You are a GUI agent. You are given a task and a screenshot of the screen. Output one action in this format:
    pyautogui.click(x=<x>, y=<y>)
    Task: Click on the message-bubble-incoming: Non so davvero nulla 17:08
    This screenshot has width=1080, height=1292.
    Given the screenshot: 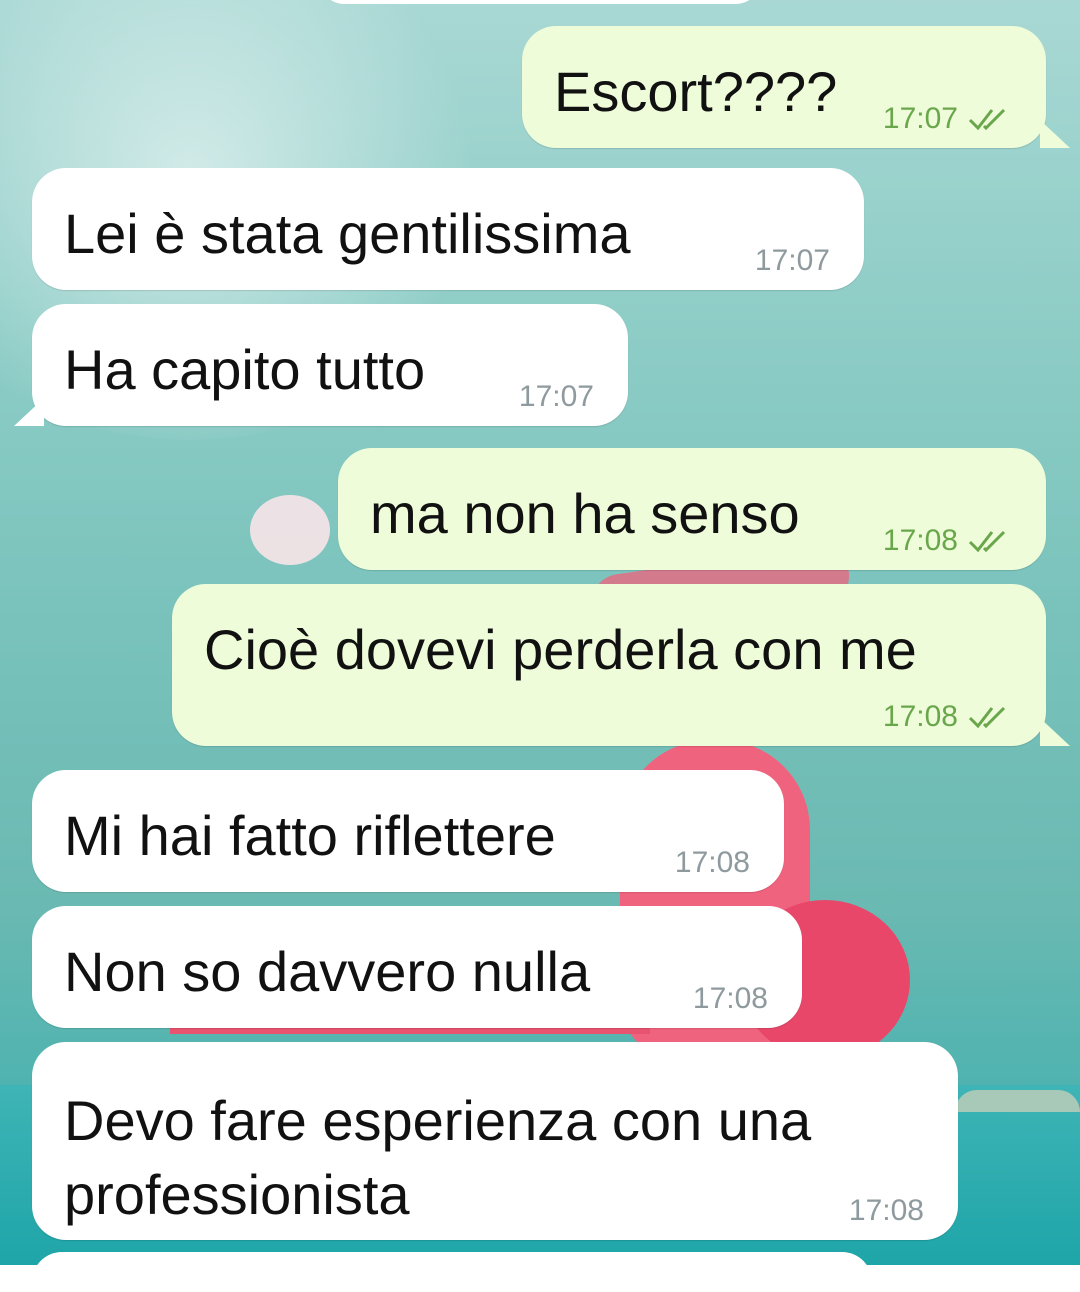 What is the action you would take?
    pyautogui.click(x=417, y=967)
    